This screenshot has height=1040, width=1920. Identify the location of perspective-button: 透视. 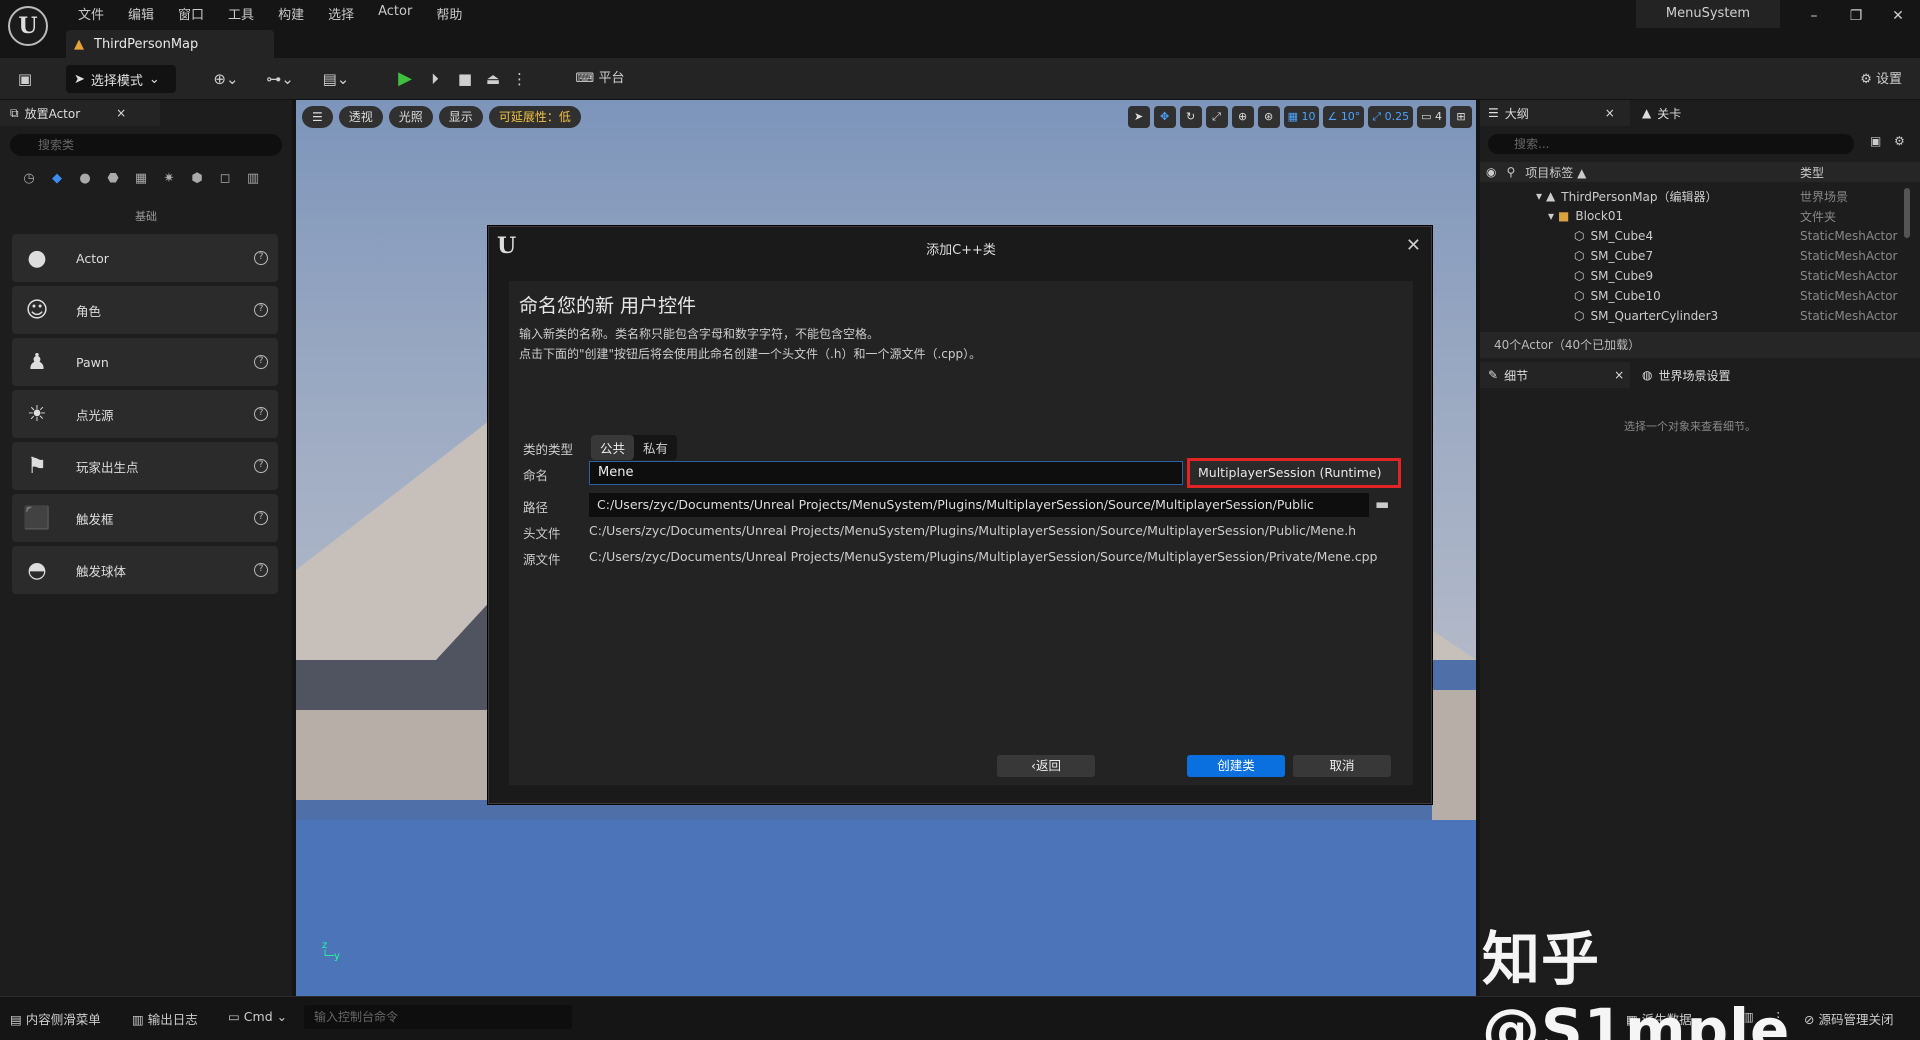
(360, 117).